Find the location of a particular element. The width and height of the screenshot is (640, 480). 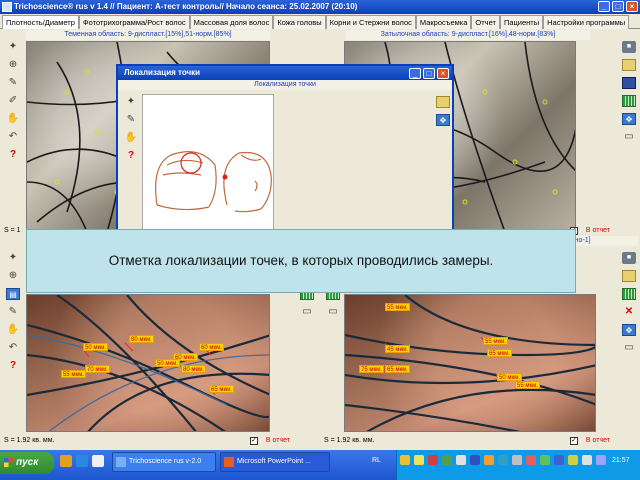

measure-label: 75 мкм. is located at coordinates (371, 369).